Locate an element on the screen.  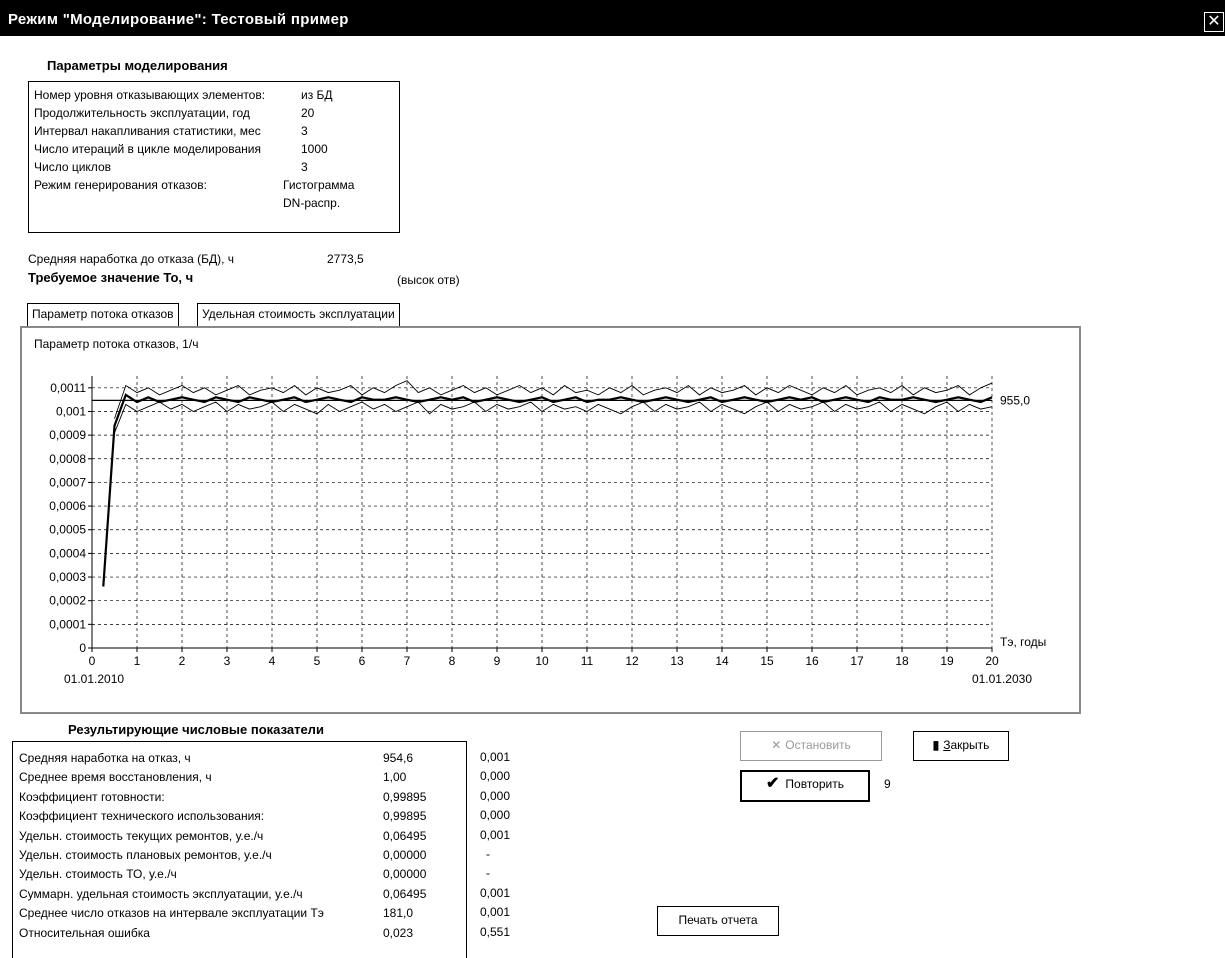
x-tick-label: 12 is located at coordinates (632, 661).